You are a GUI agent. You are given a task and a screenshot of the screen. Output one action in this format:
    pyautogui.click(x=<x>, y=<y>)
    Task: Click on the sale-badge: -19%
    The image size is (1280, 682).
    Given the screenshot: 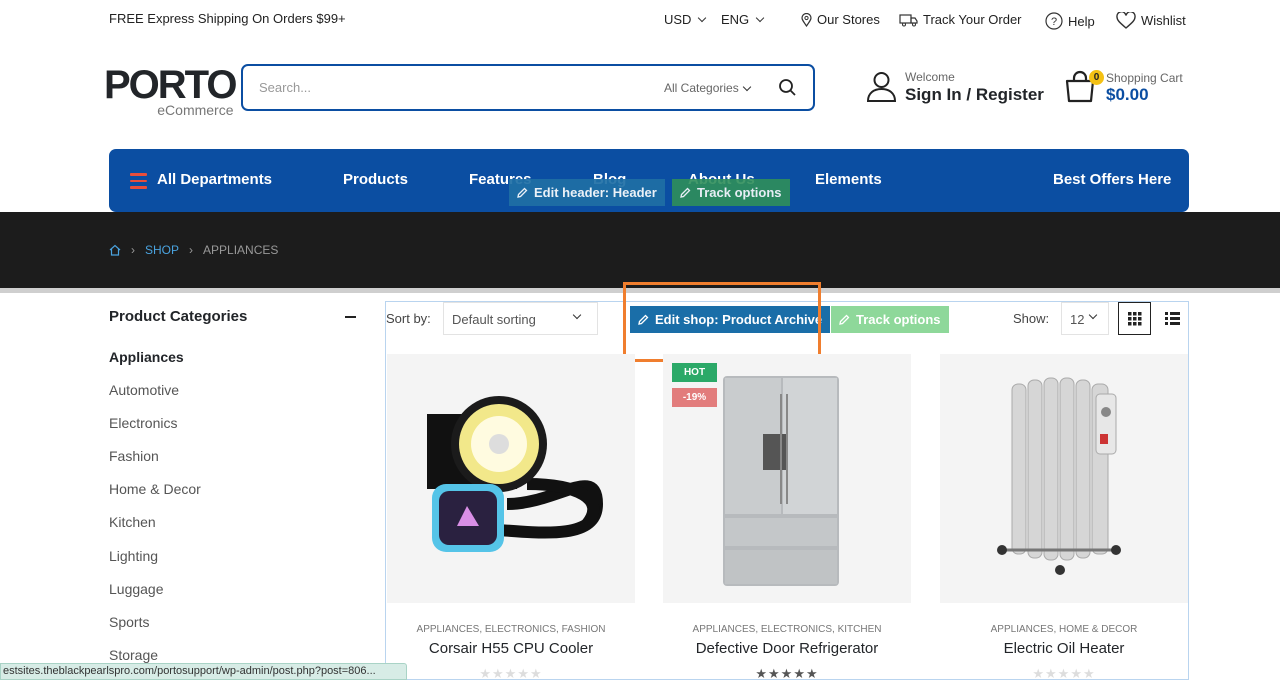 What is the action you would take?
    pyautogui.click(x=694, y=397)
    